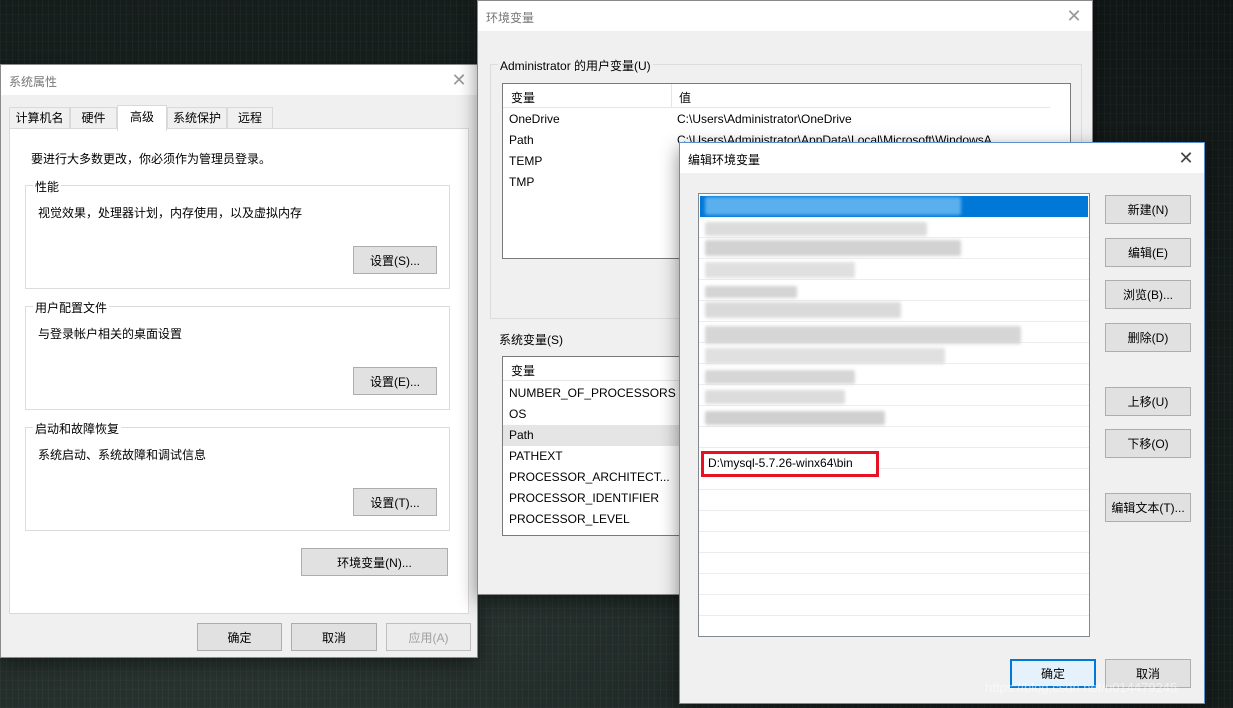  Describe the element at coordinates (1081, 687) in the screenshot. I see `watermark: https://blog.csdn.net/u014479245` at that location.